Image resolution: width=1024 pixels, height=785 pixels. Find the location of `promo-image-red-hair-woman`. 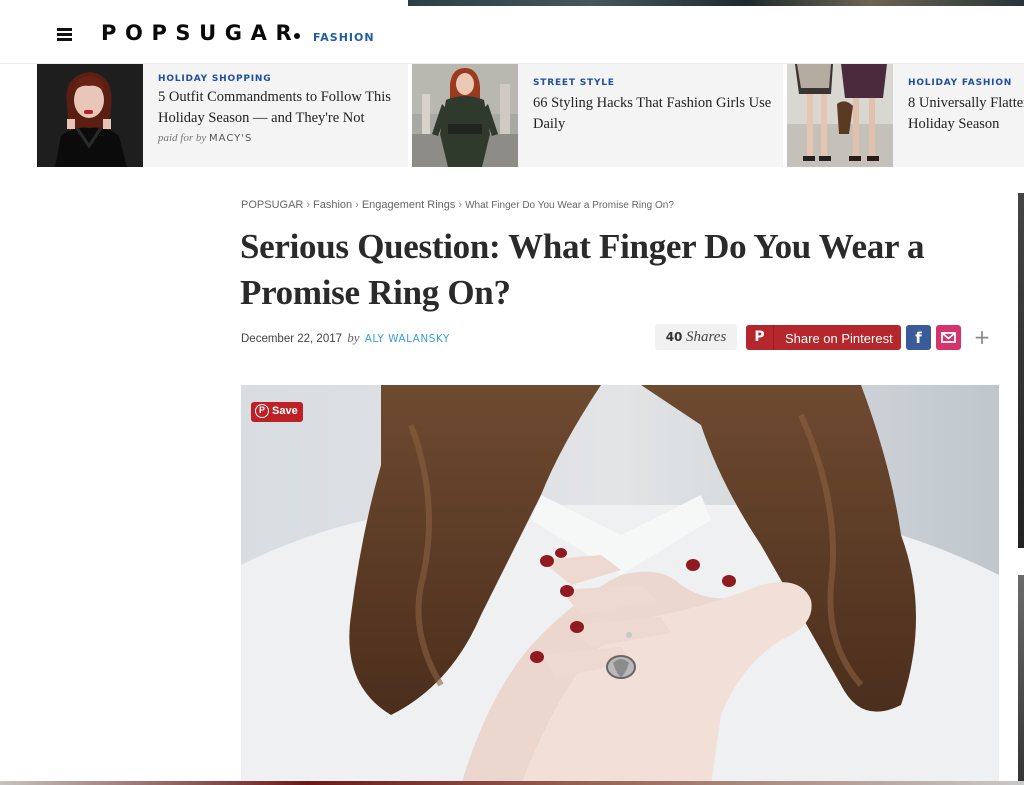

promo-image-red-hair-woman is located at coordinates (90, 115).